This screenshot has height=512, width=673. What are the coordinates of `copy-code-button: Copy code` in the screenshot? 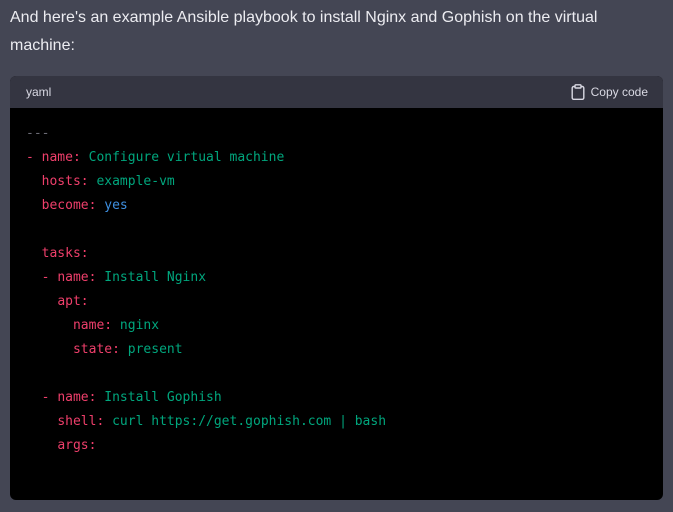 It's located at (609, 92).